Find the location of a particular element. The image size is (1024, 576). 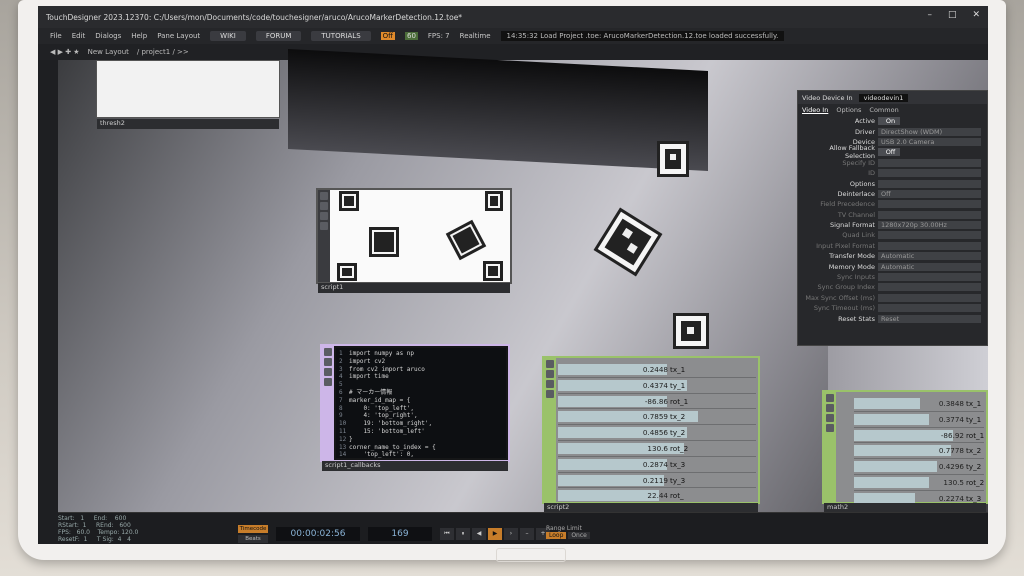

value-cell: 0.3848 is located at coordinates (951, 403).